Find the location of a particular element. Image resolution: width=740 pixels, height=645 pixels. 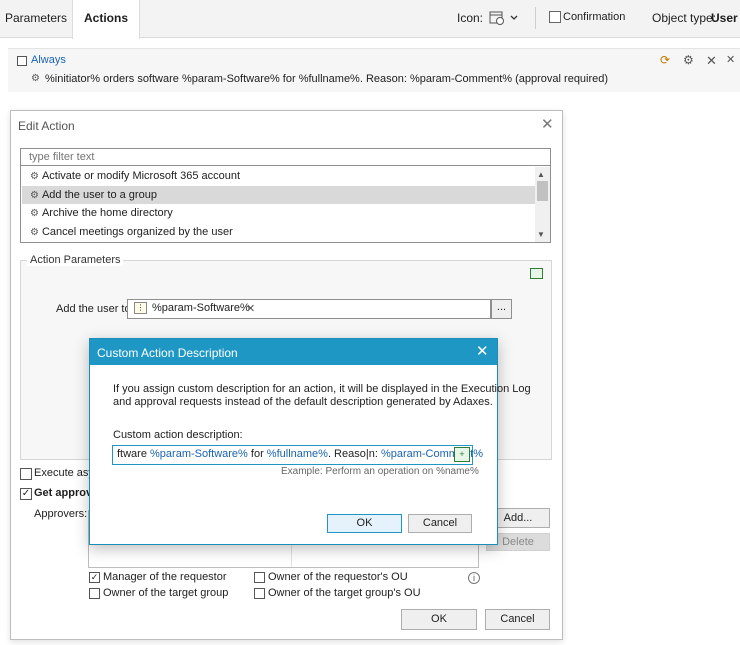

object-type-label: Object type: is located at coordinates (684, 18).